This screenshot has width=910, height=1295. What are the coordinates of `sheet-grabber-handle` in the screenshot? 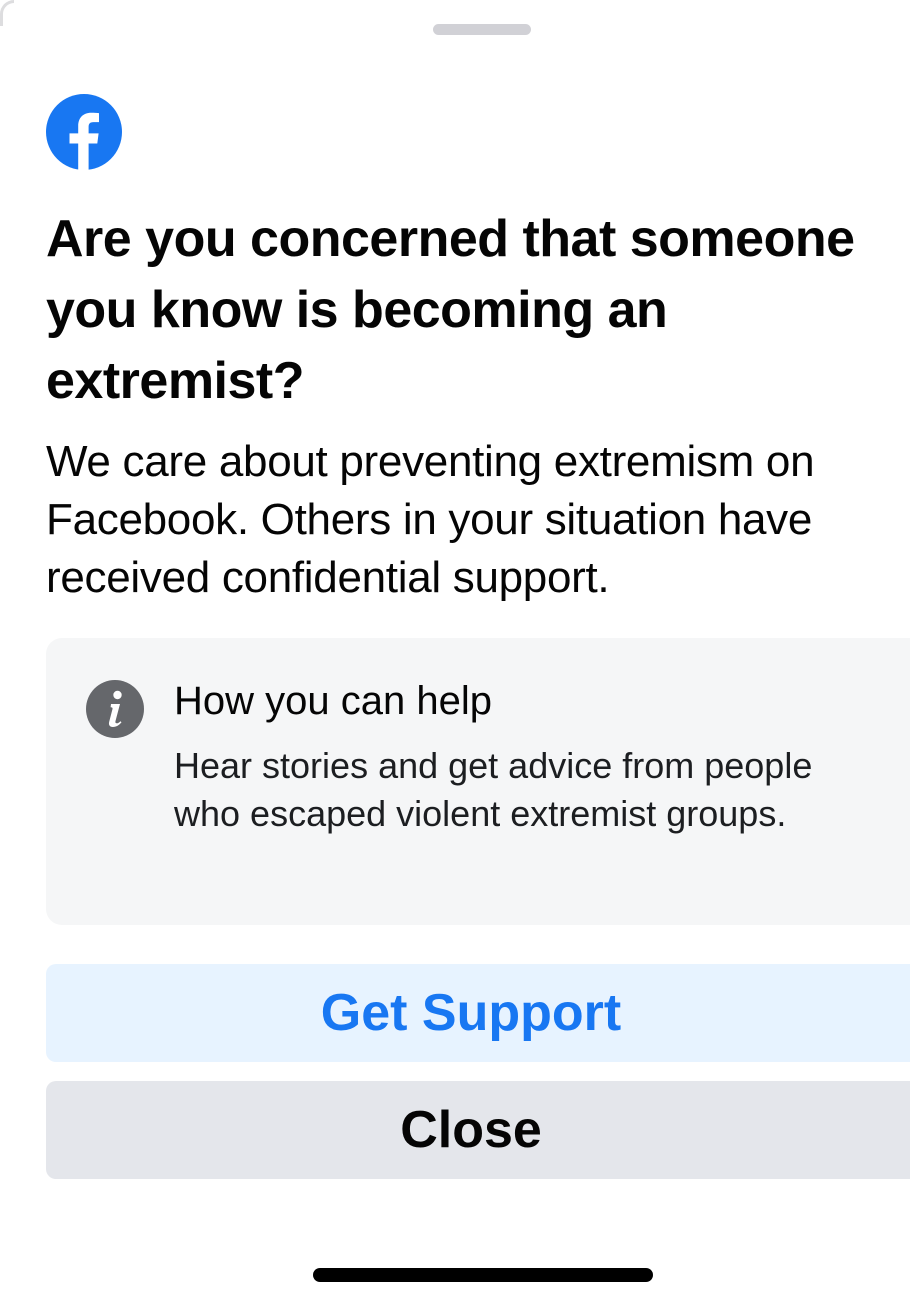 It's located at (482, 29).